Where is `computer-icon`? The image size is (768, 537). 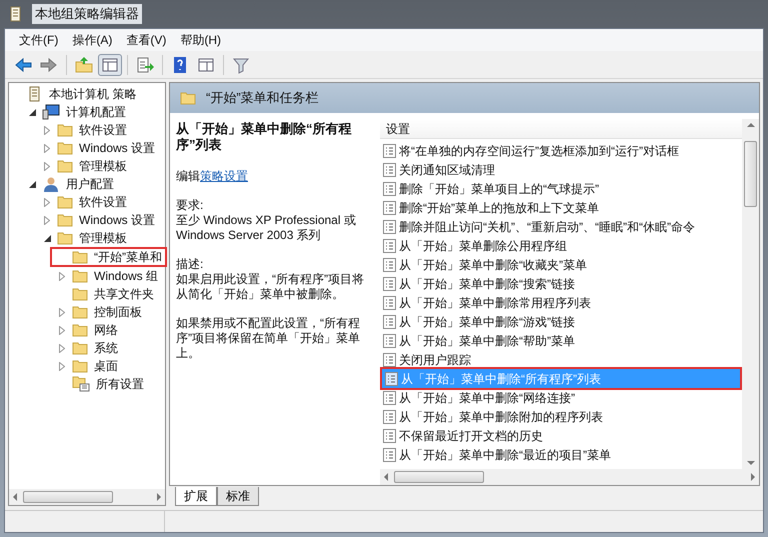
computer-icon is located at coordinates (51, 112).